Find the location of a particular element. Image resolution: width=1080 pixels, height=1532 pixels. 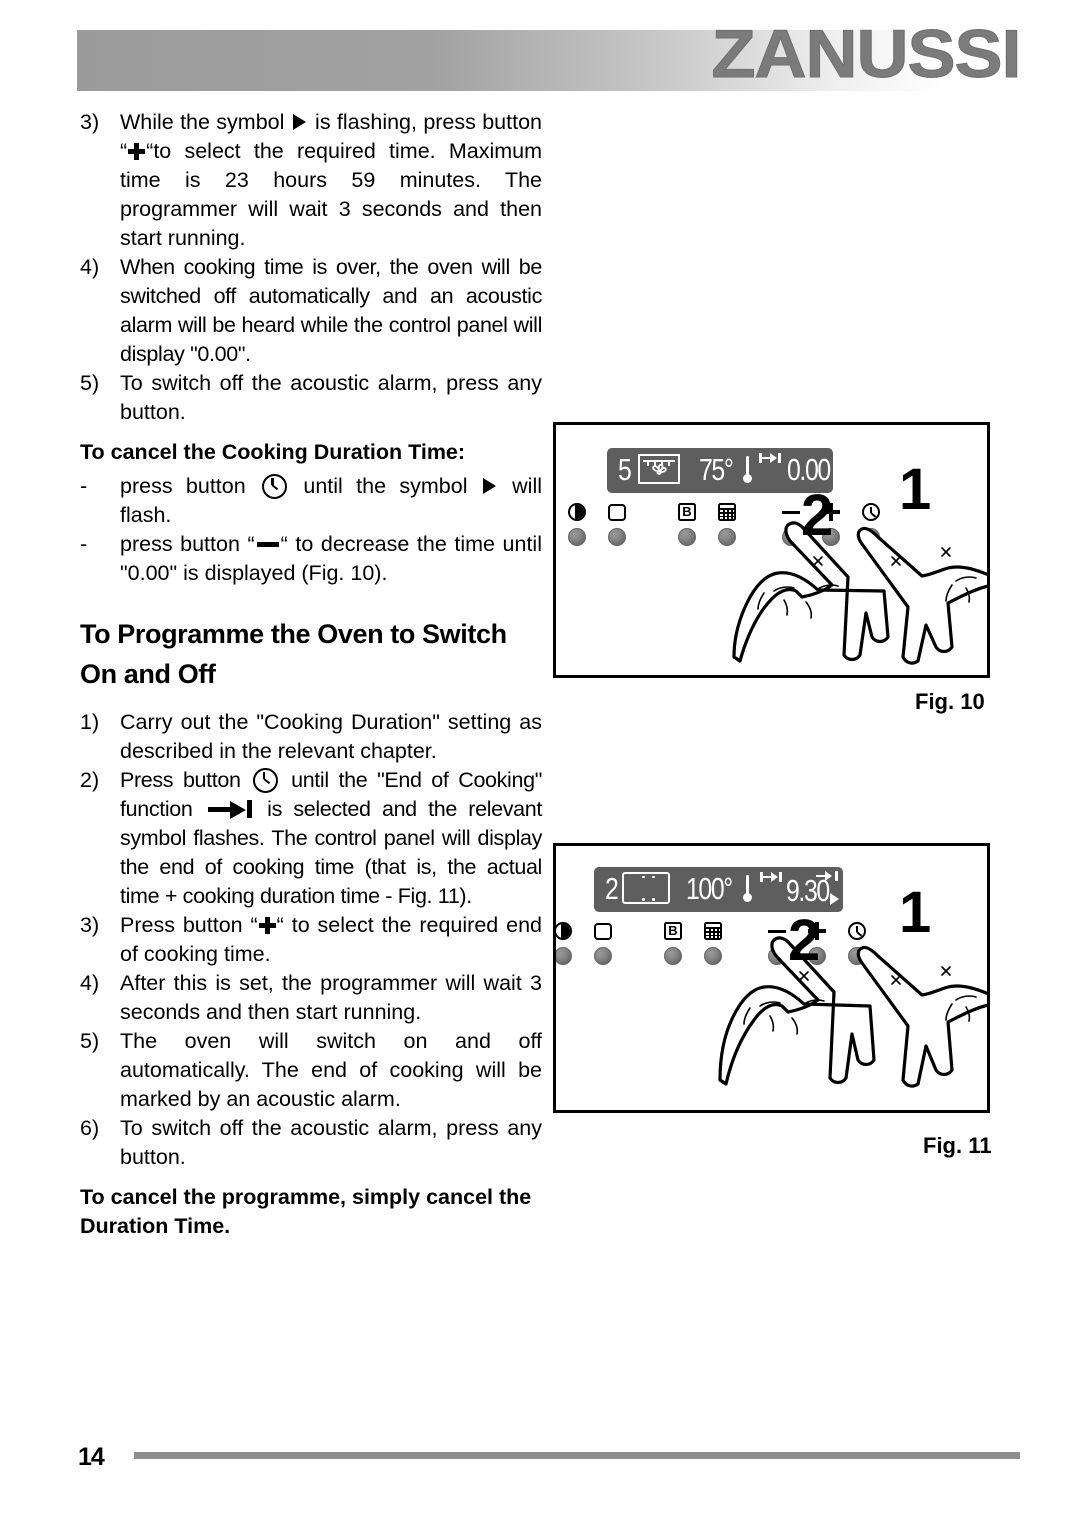

minus-icon is located at coordinates (267, 544).